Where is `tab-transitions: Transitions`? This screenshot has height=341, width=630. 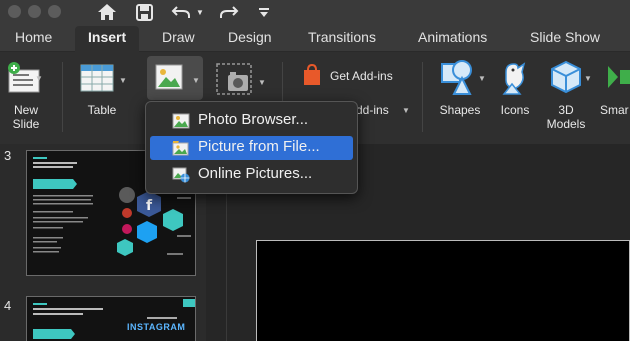
tab-transitions: Transitions is located at coordinates (342, 37).